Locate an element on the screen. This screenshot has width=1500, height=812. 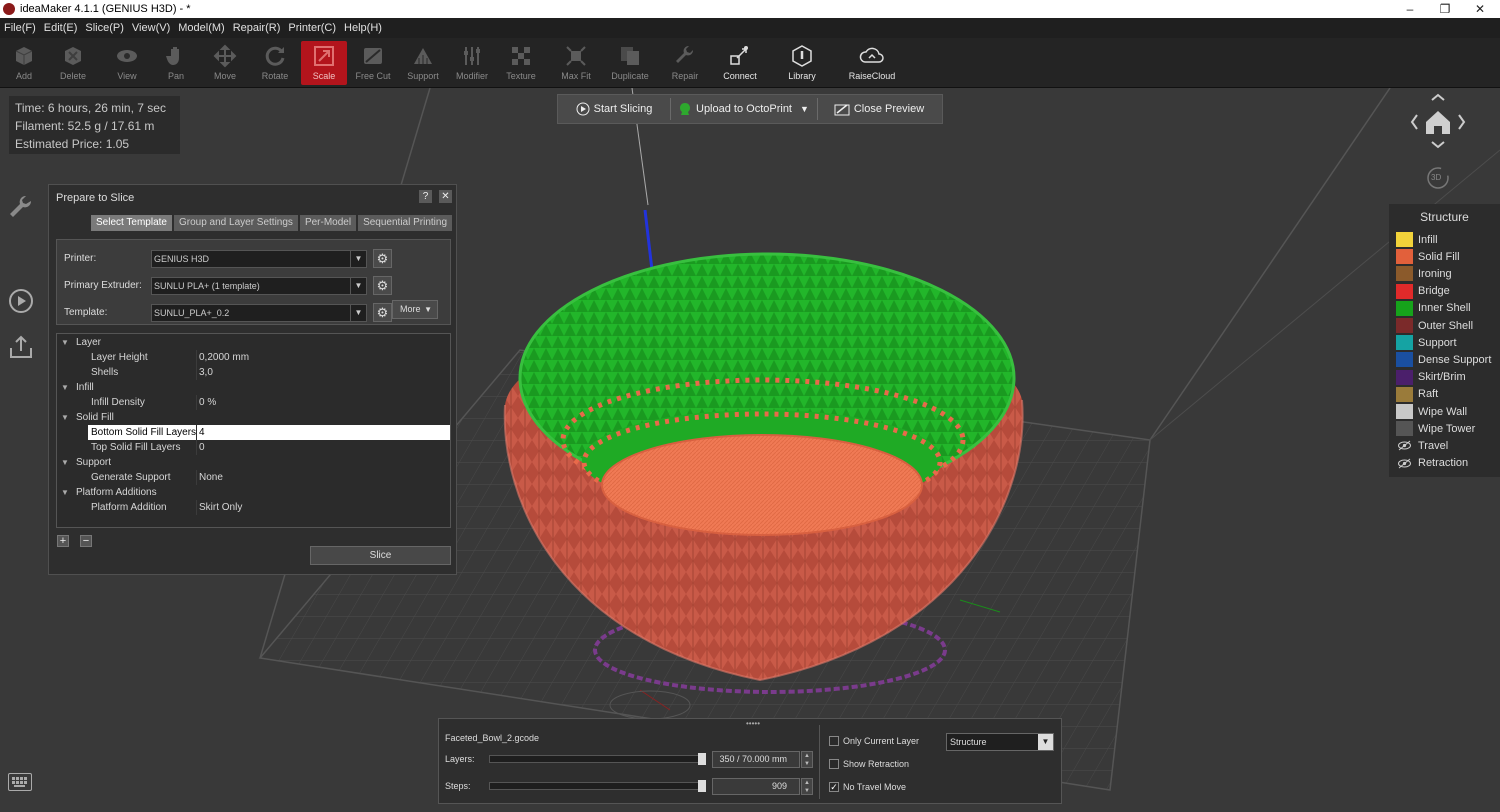
preview-play-icon is located at coordinates (21, 301).